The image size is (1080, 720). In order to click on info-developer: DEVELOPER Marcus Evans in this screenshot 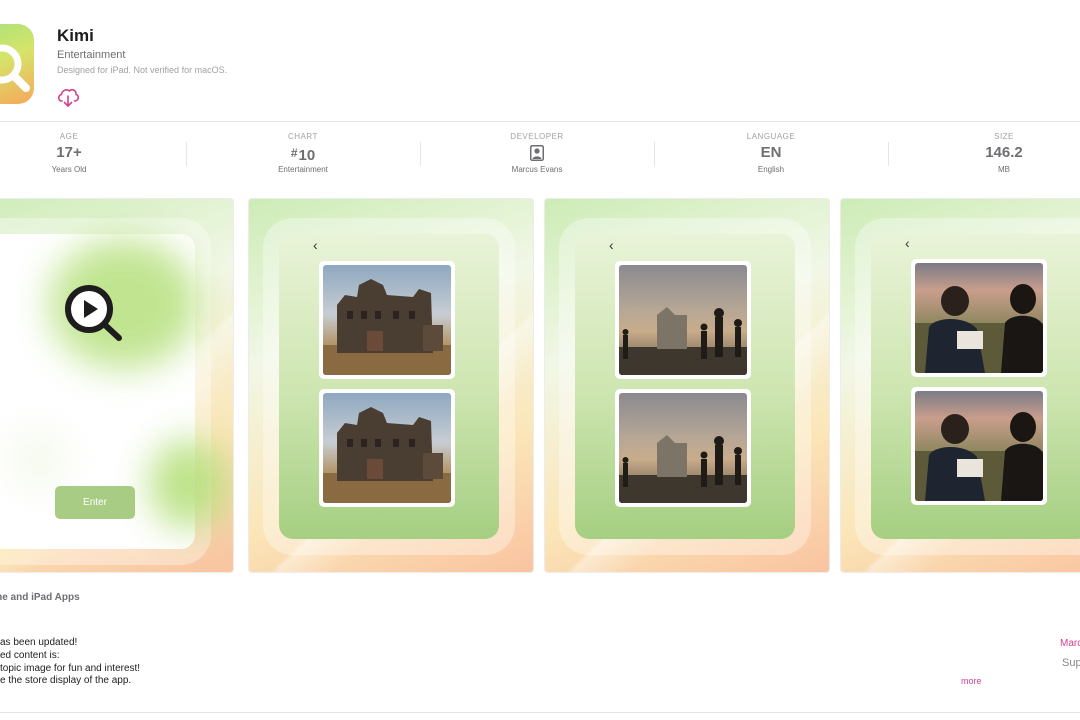, I will do `click(537, 148)`.